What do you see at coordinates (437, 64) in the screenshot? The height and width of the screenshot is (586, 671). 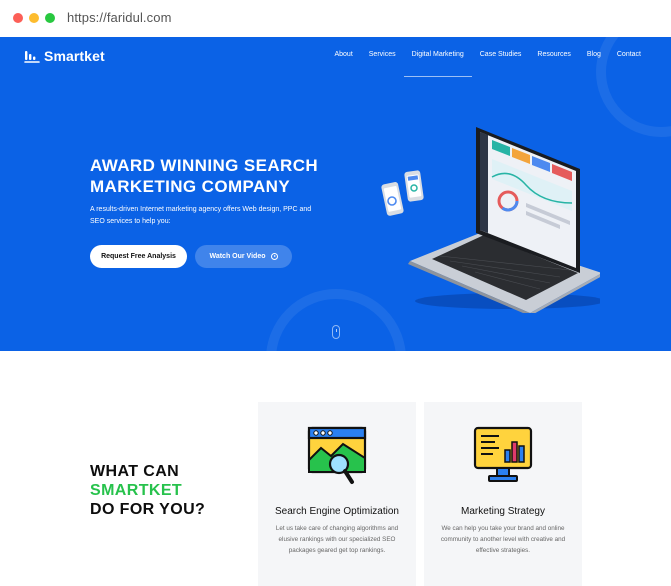 I see `nav-item-digital-marketing: Digital Marketing` at bounding box center [437, 64].